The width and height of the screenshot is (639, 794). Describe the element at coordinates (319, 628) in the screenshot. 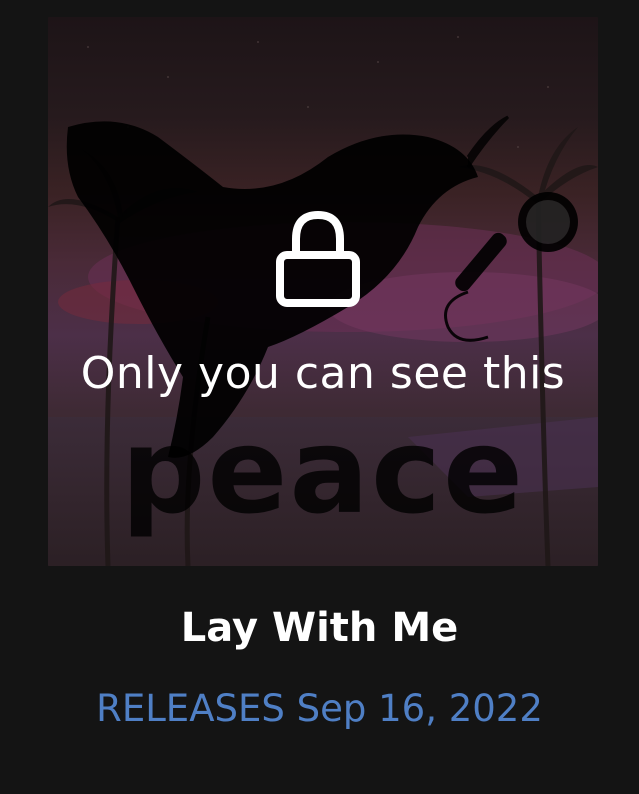

I see `release-title: Lay With Me` at that location.